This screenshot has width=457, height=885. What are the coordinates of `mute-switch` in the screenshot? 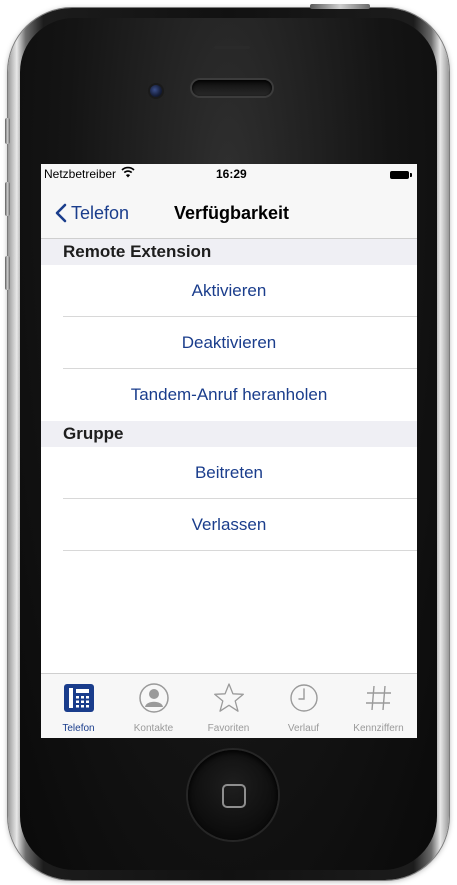 It's located at (7, 131).